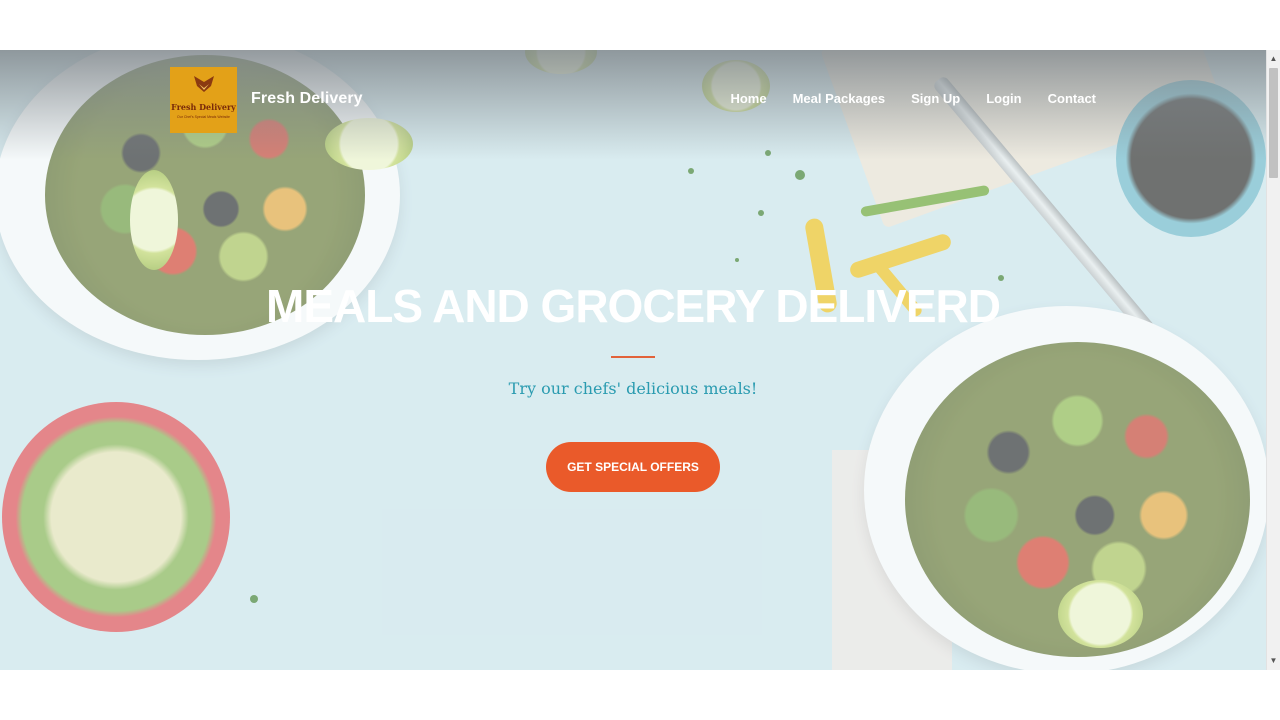  Describe the element at coordinates (1072, 98) in the screenshot. I see `nav-item-contact: Contact` at that location.